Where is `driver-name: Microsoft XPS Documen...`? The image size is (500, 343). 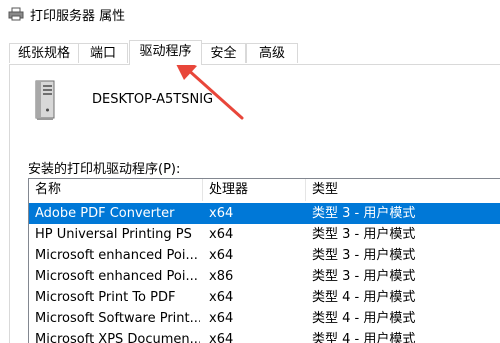 driver-name: Microsoft XPS Documen... is located at coordinates (117, 337).